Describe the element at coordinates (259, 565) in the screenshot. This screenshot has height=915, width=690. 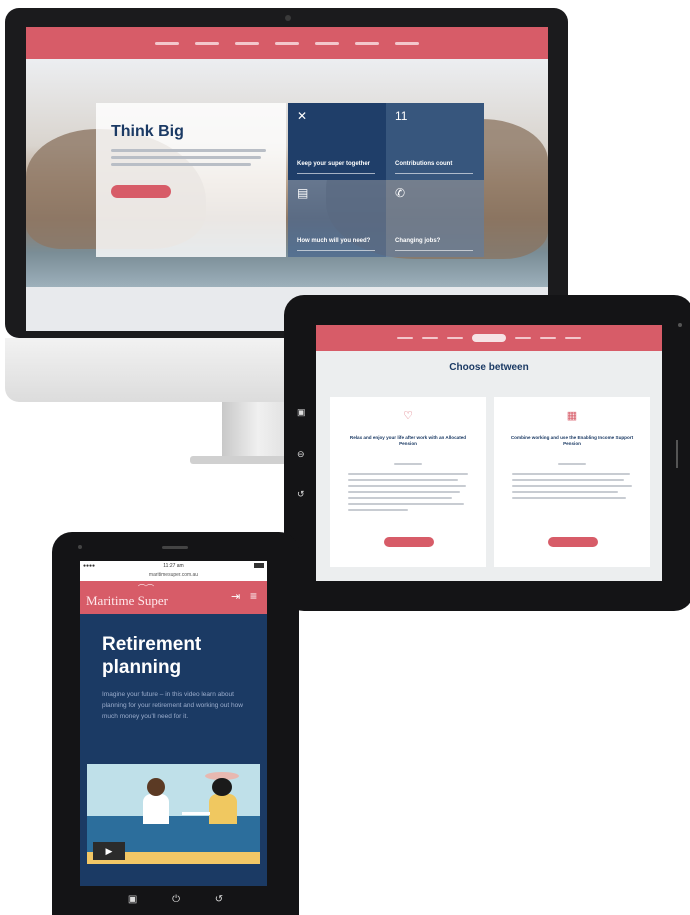
I see `battery-icon` at that location.